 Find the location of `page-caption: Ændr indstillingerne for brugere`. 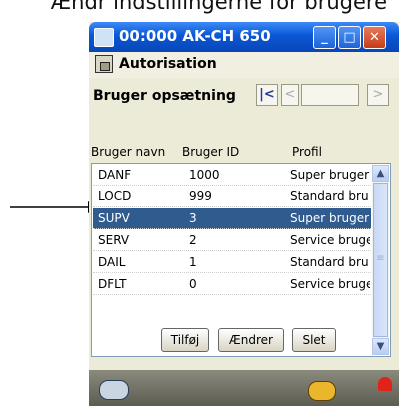

page-caption: Ændr indstillingerne for brugere is located at coordinates (218, 7).